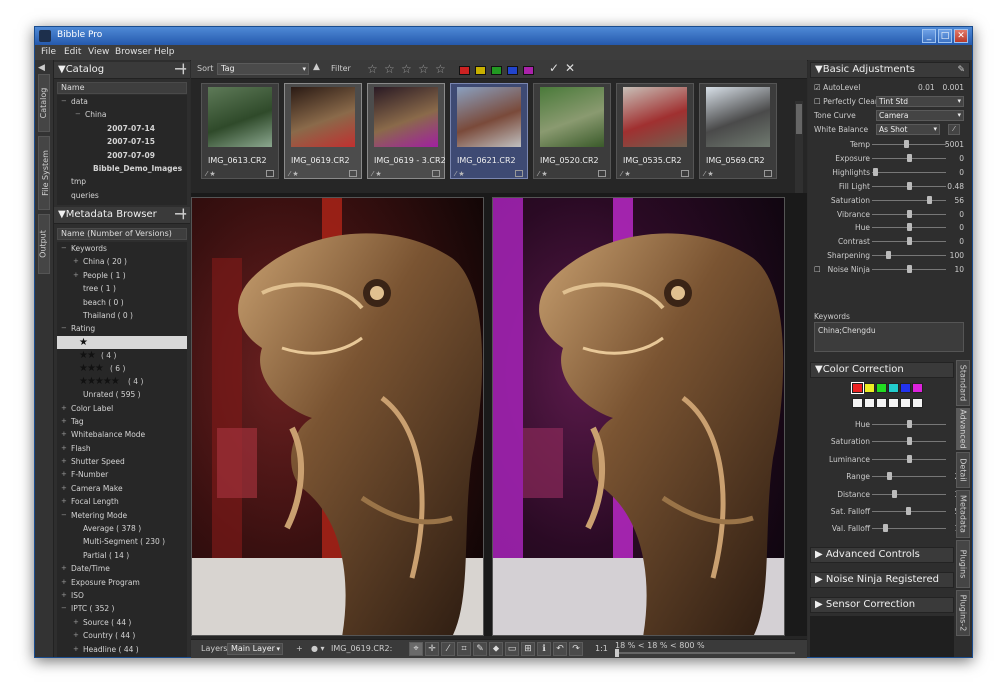 The height and width of the screenshot is (687, 1000). Describe the element at coordinates (512, 649) in the screenshot. I see `viewer-tool-icon: ▭` at that location.